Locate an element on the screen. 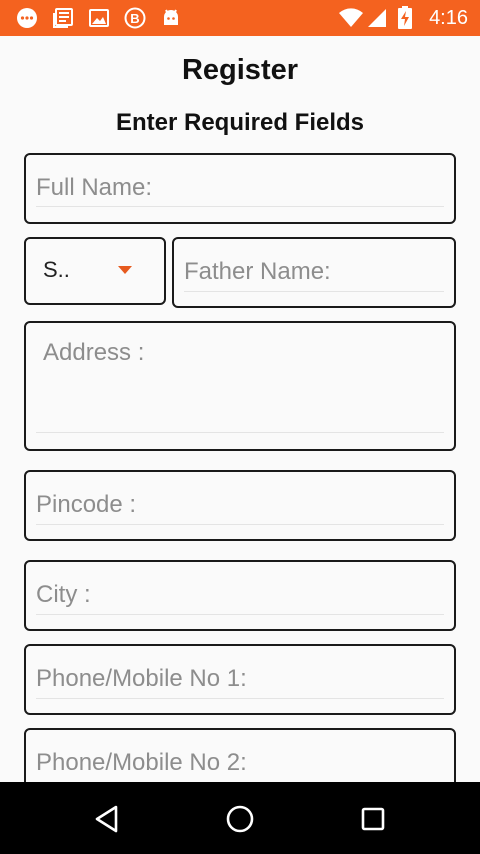 Image resolution: width=480 pixels, height=854 pixels. salutation-spinner: S.. is located at coordinates (95, 271).